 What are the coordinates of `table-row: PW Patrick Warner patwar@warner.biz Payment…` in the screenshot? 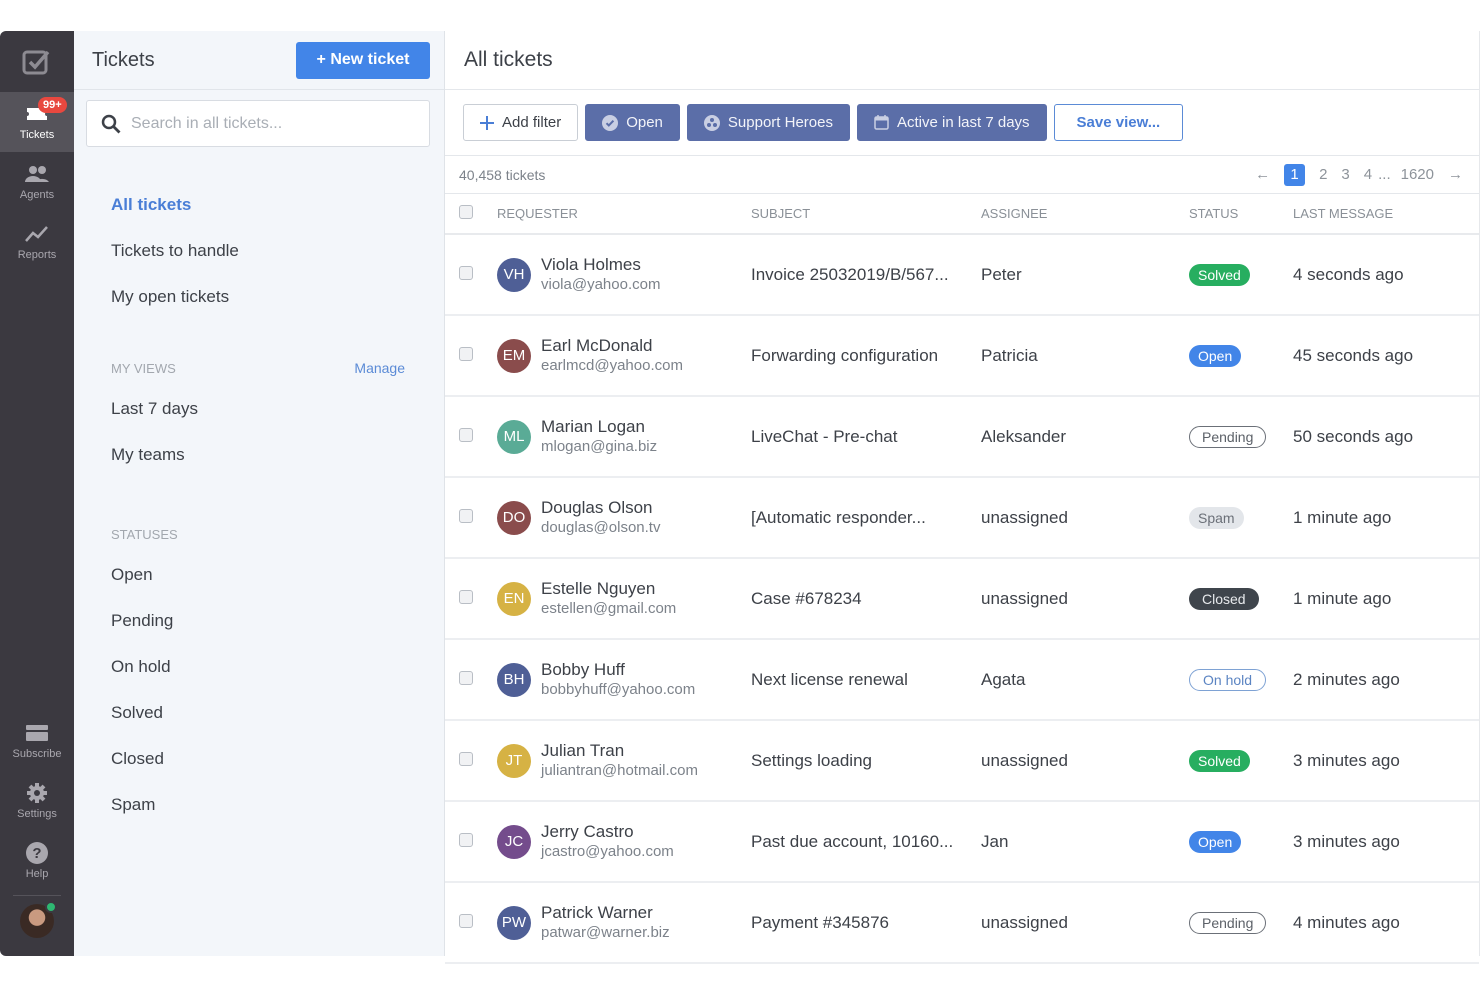 It's located at (962, 923).